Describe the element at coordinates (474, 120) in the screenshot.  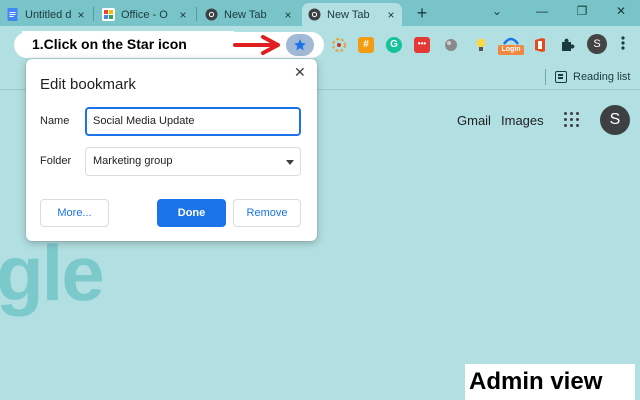
I see `gmail-link: Gmail` at that location.